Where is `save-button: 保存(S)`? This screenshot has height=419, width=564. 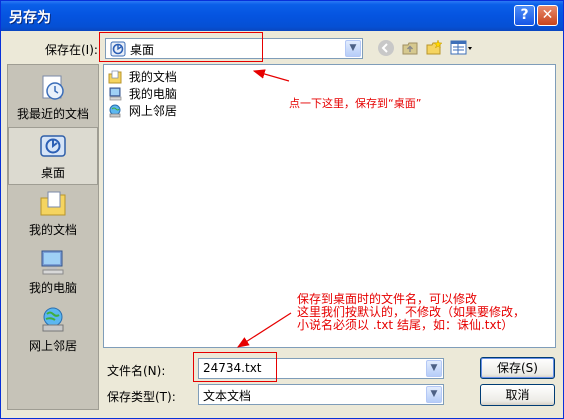 save-button: 保存(S) is located at coordinates (517, 368).